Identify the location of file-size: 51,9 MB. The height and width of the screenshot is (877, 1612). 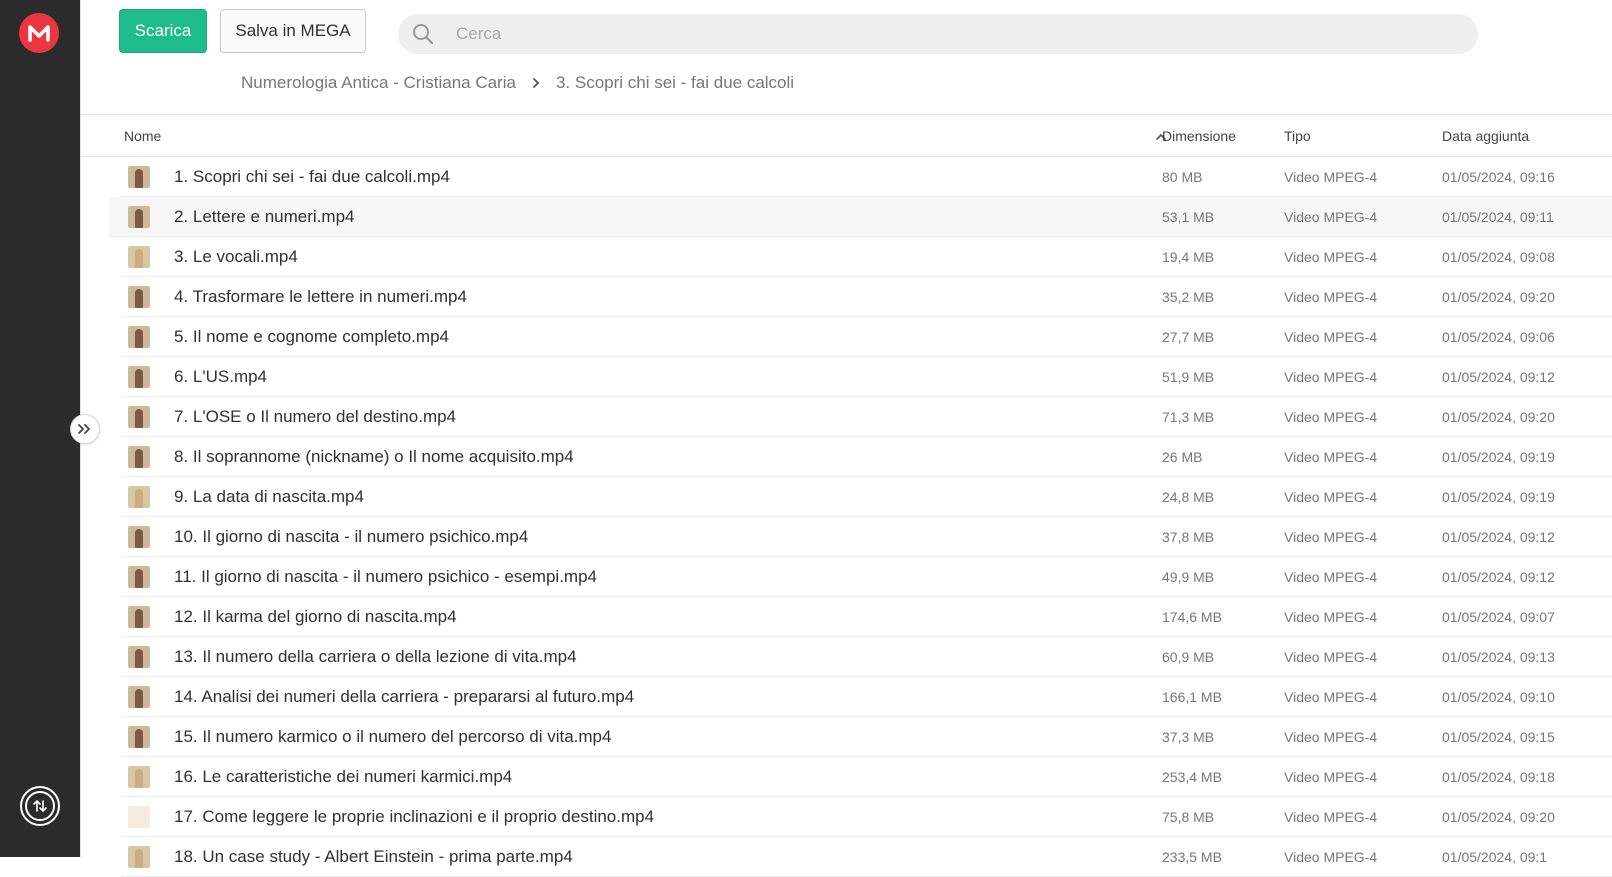
(1188, 377).